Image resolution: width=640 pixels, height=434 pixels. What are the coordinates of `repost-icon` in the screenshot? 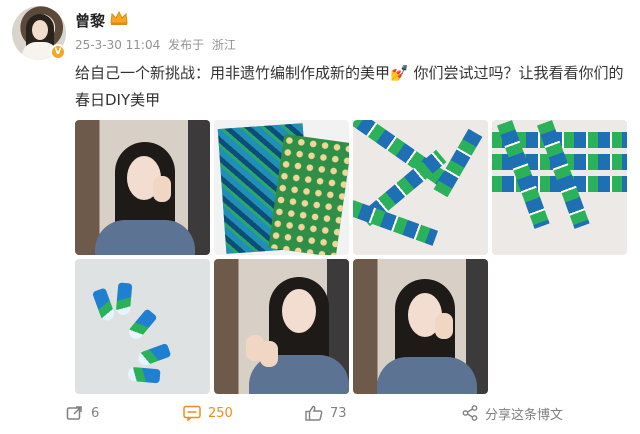 It's located at (74, 413).